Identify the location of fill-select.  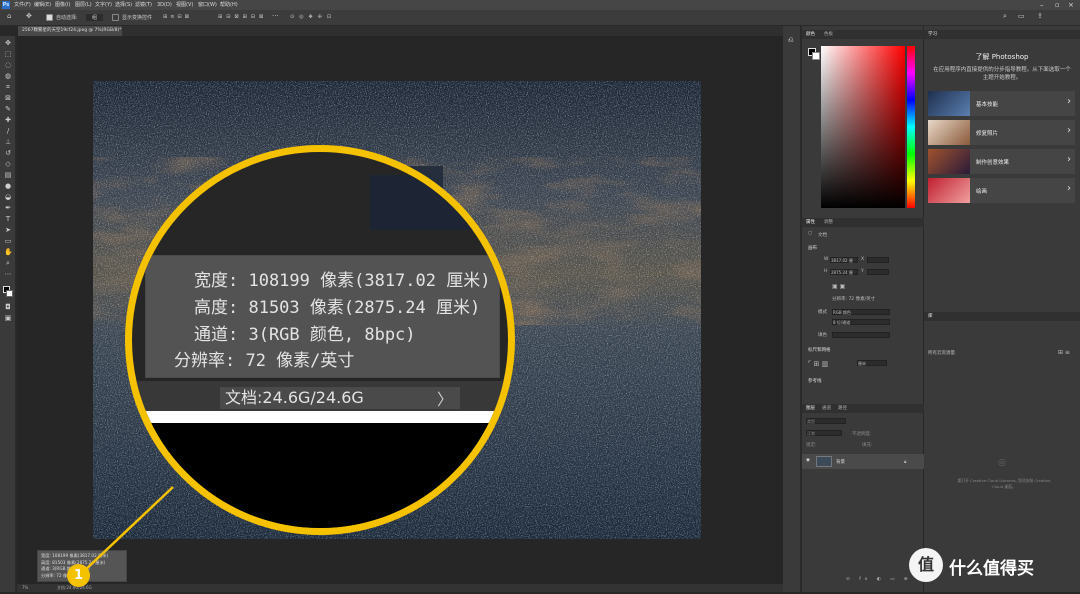
(861, 335).